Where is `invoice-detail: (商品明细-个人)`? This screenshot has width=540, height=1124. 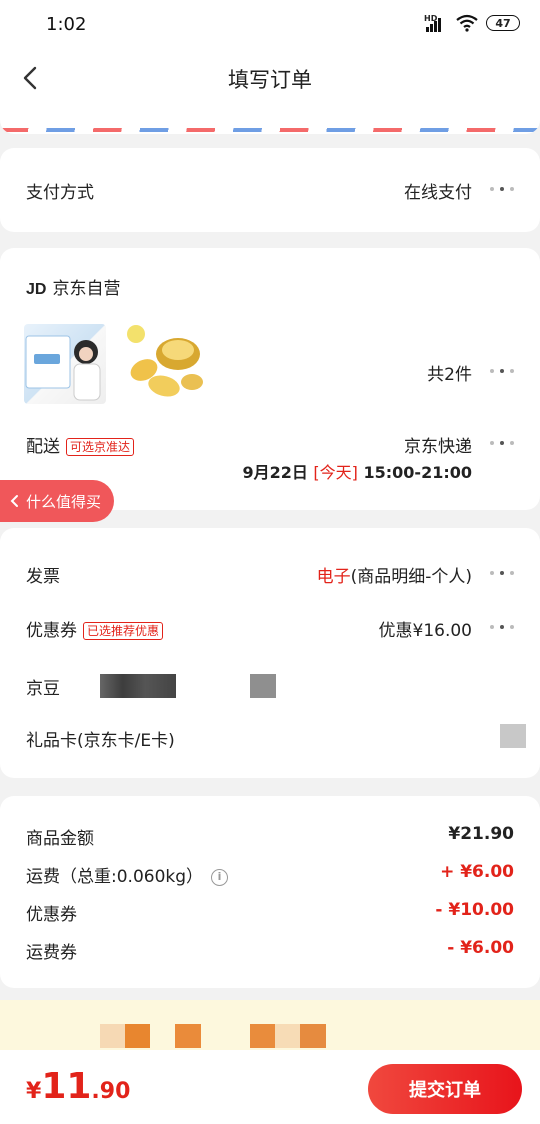
invoice-detail: (商品明细-个人) is located at coordinates (411, 577).